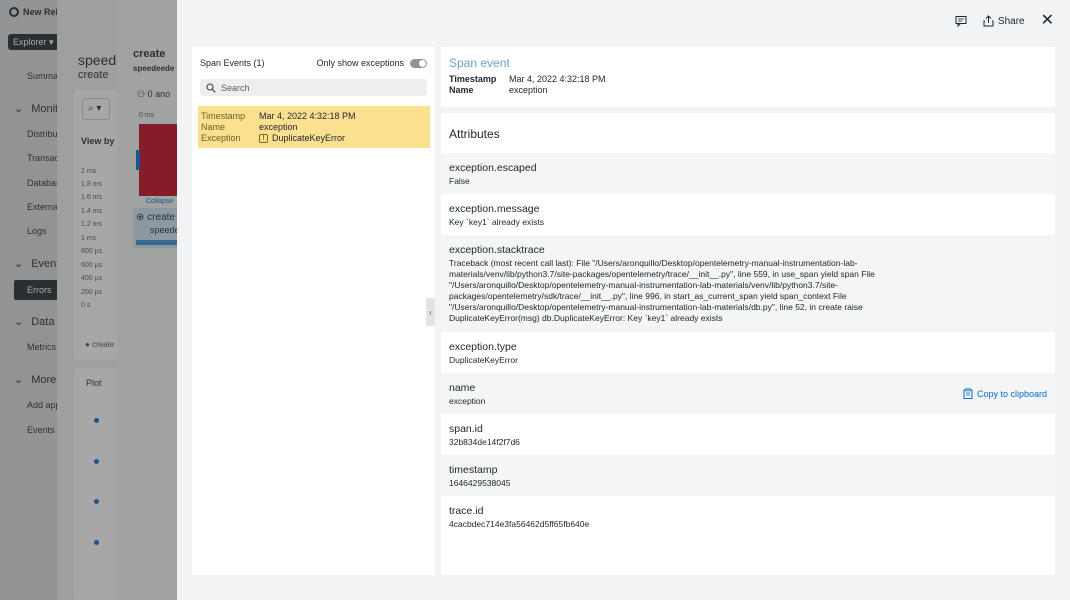 The height and width of the screenshot is (600, 1070). I want to click on list-header: Span Events (1) Only show exceptions, so click(313, 63).